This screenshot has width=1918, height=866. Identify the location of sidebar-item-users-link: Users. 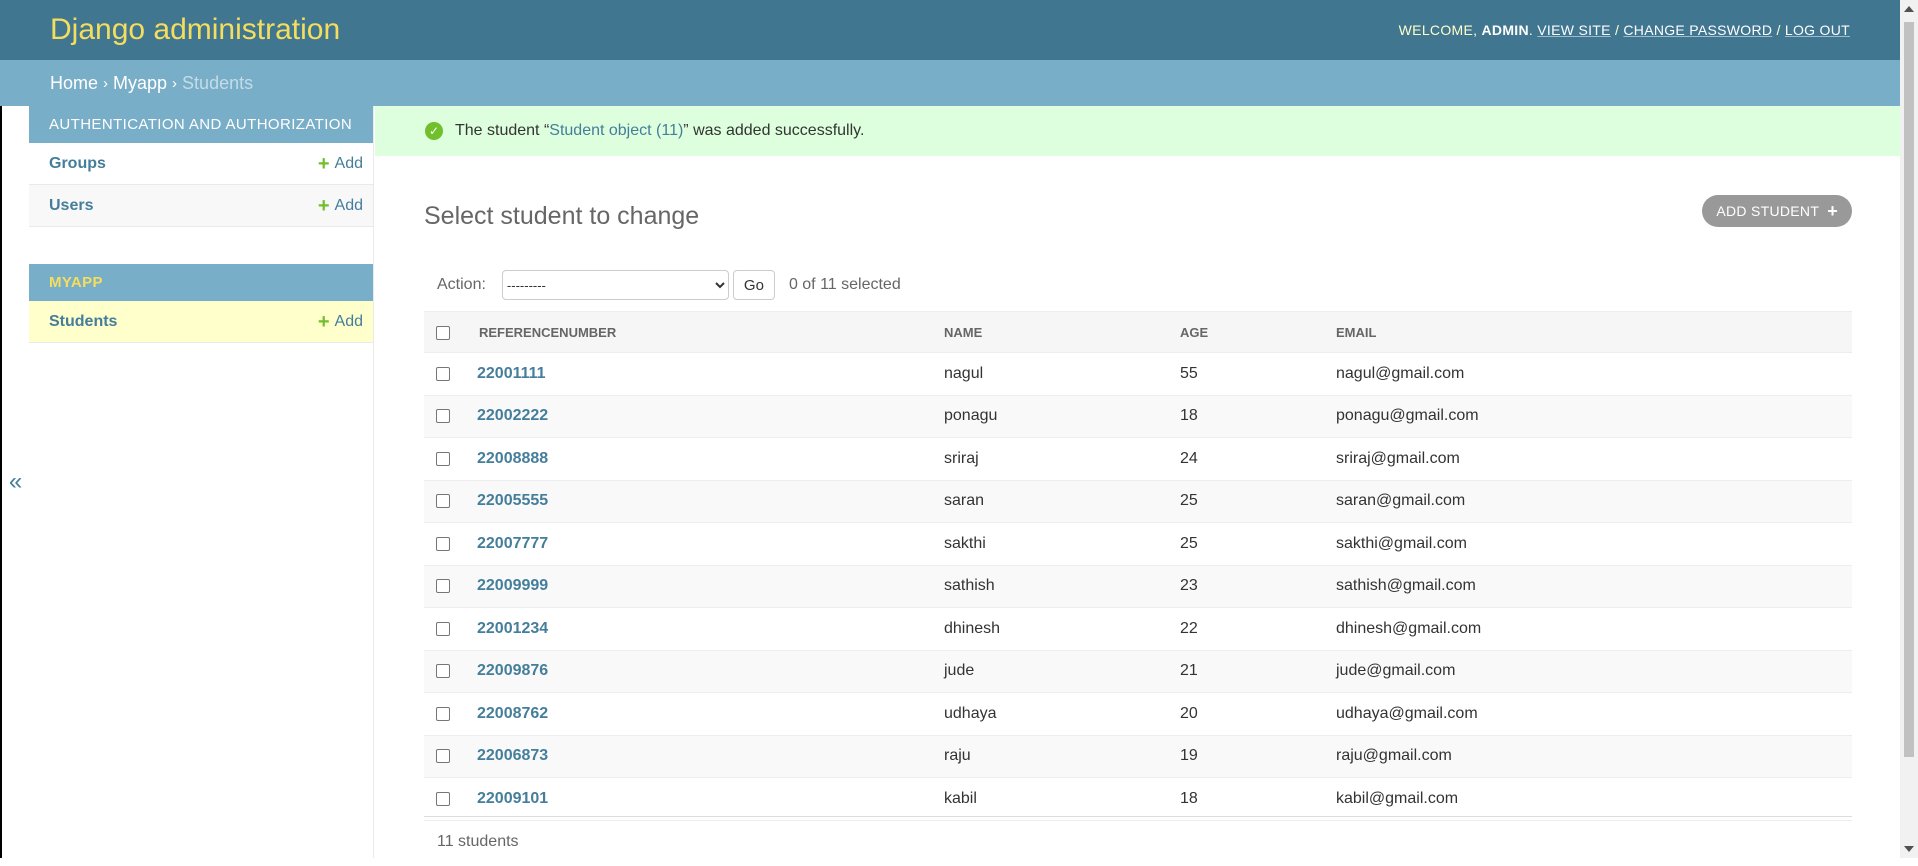
(71, 206).